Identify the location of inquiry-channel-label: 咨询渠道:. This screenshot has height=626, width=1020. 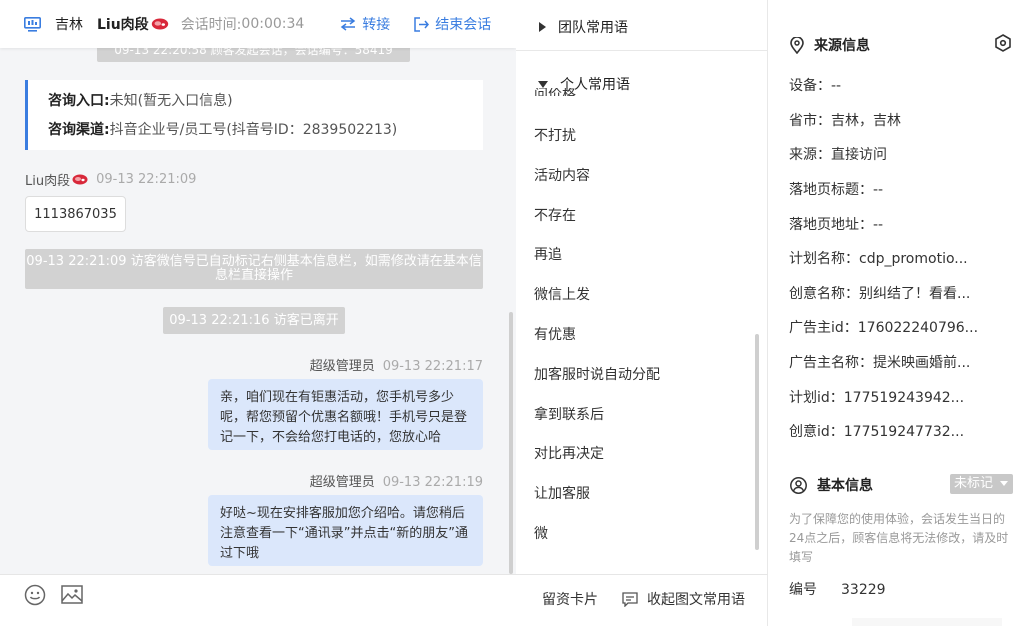
(79, 130).